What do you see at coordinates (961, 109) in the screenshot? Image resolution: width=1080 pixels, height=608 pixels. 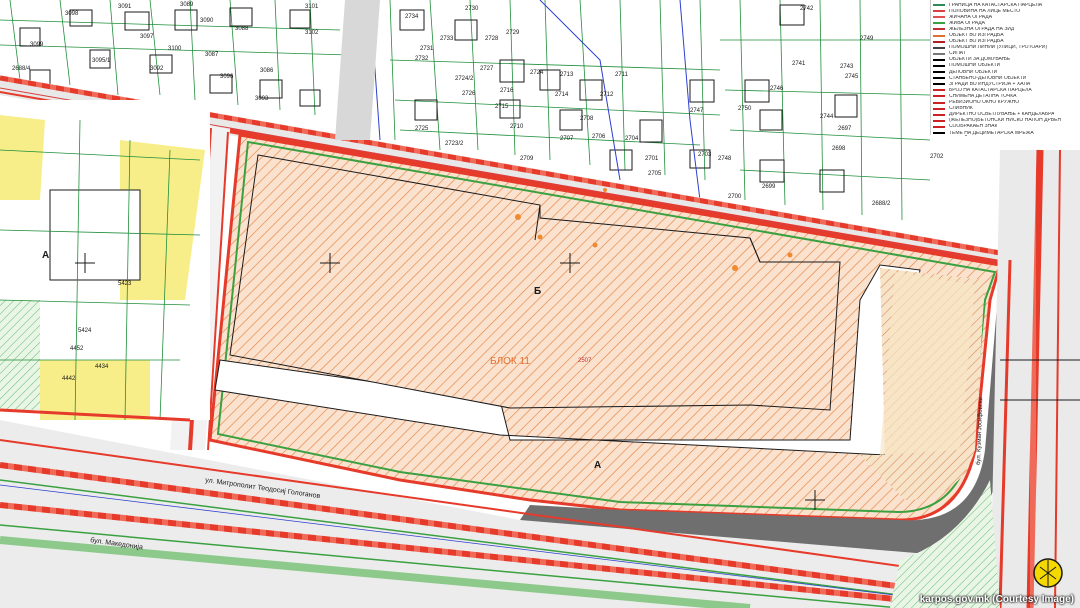 I see `legend-item-label: СЛИВНИК` at bounding box center [961, 109].